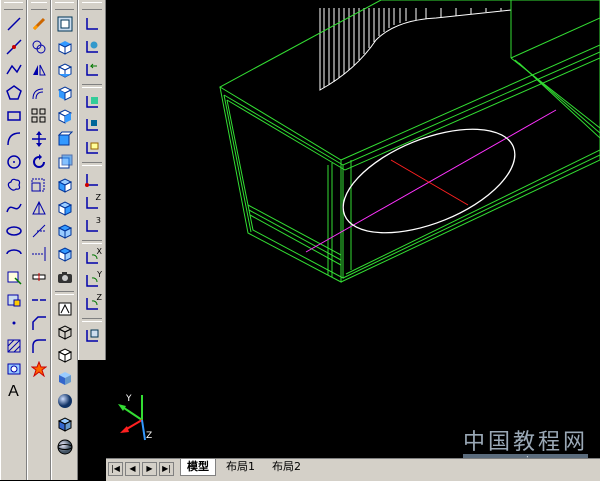  I want to click on tab-model: 模型, so click(198, 467).